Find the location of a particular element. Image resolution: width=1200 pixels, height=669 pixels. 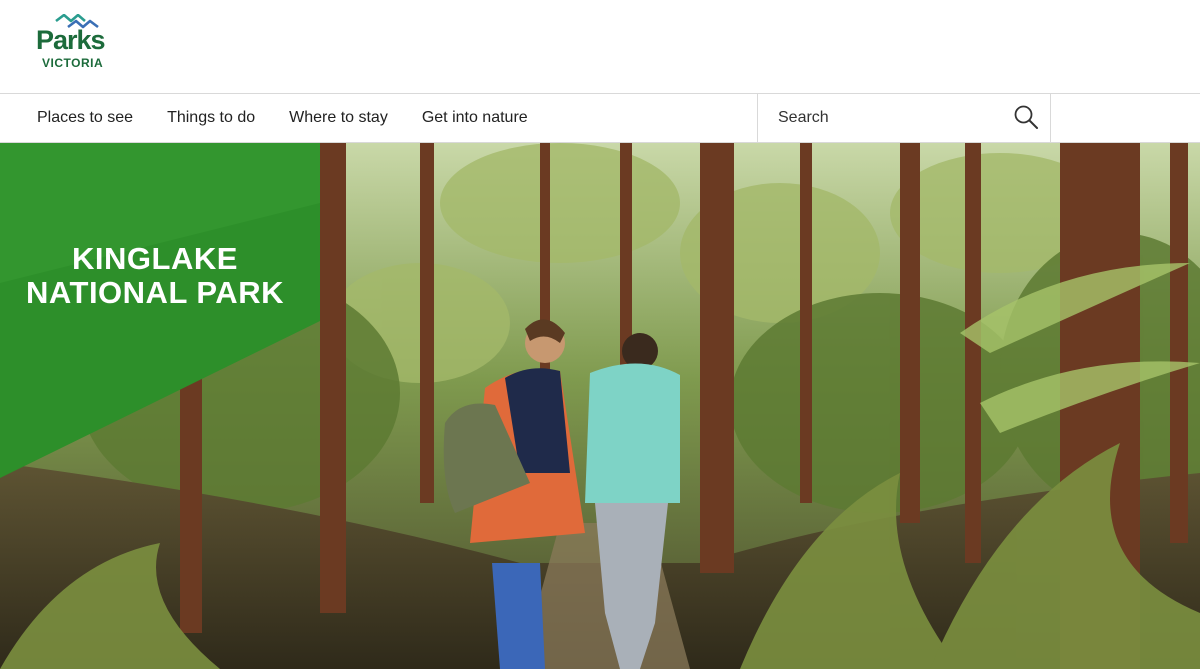

logo-subtitle: VICTORIA is located at coordinates (73, 63).